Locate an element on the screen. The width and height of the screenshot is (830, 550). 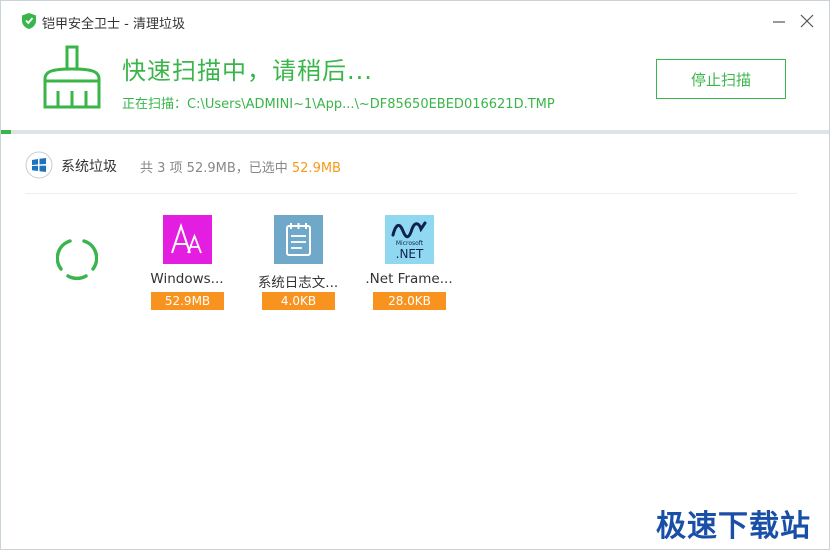
broom-icon is located at coordinates (72, 77).